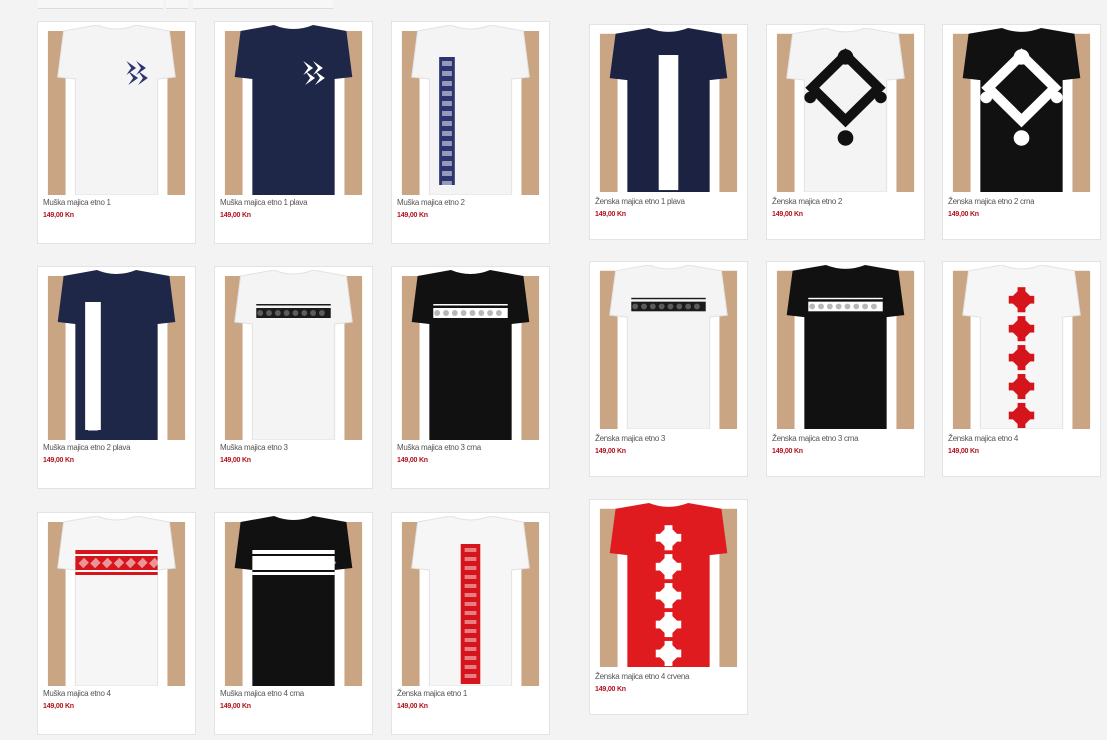 This screenshot has width=1107, height=740. What do you see at coordinates (983, 438) in the screenshot?
I see `product-name: Ženska majica etno 4` at bounding box center [983, 438].